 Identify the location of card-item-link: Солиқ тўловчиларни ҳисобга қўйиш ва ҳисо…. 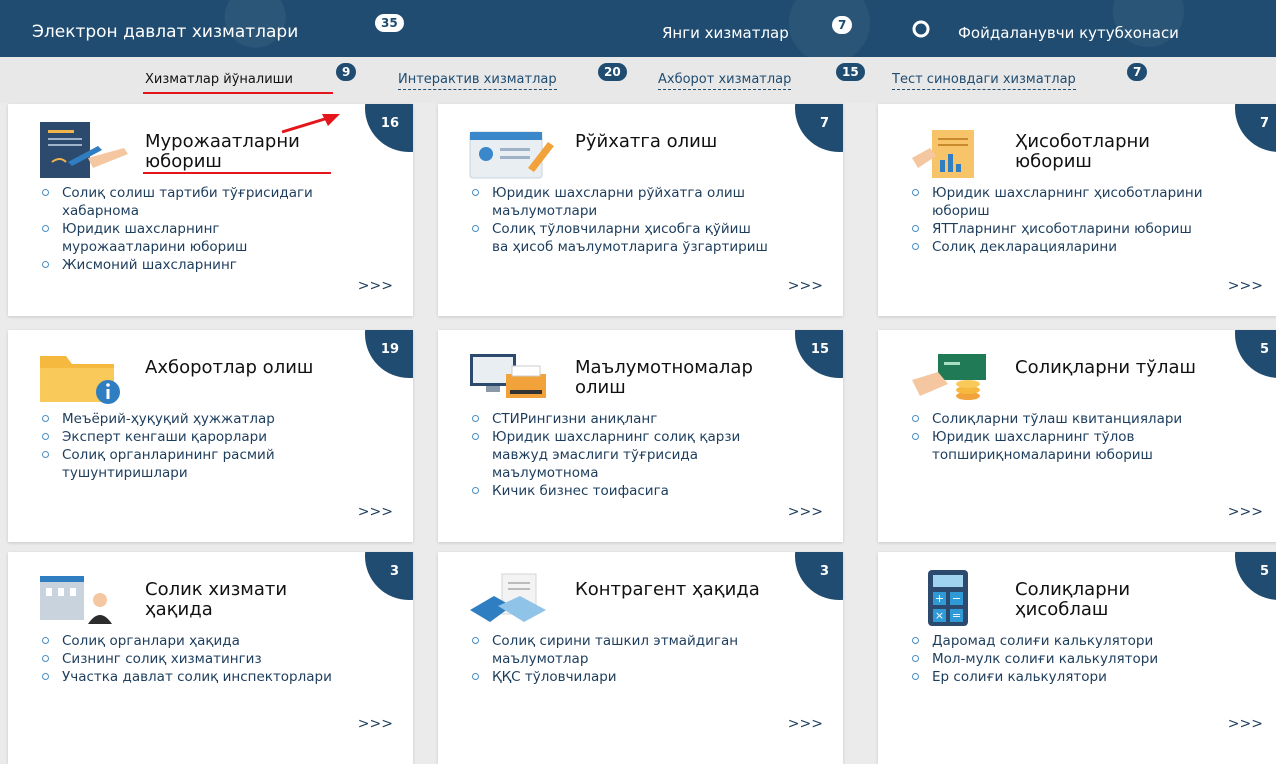
(620, 238).